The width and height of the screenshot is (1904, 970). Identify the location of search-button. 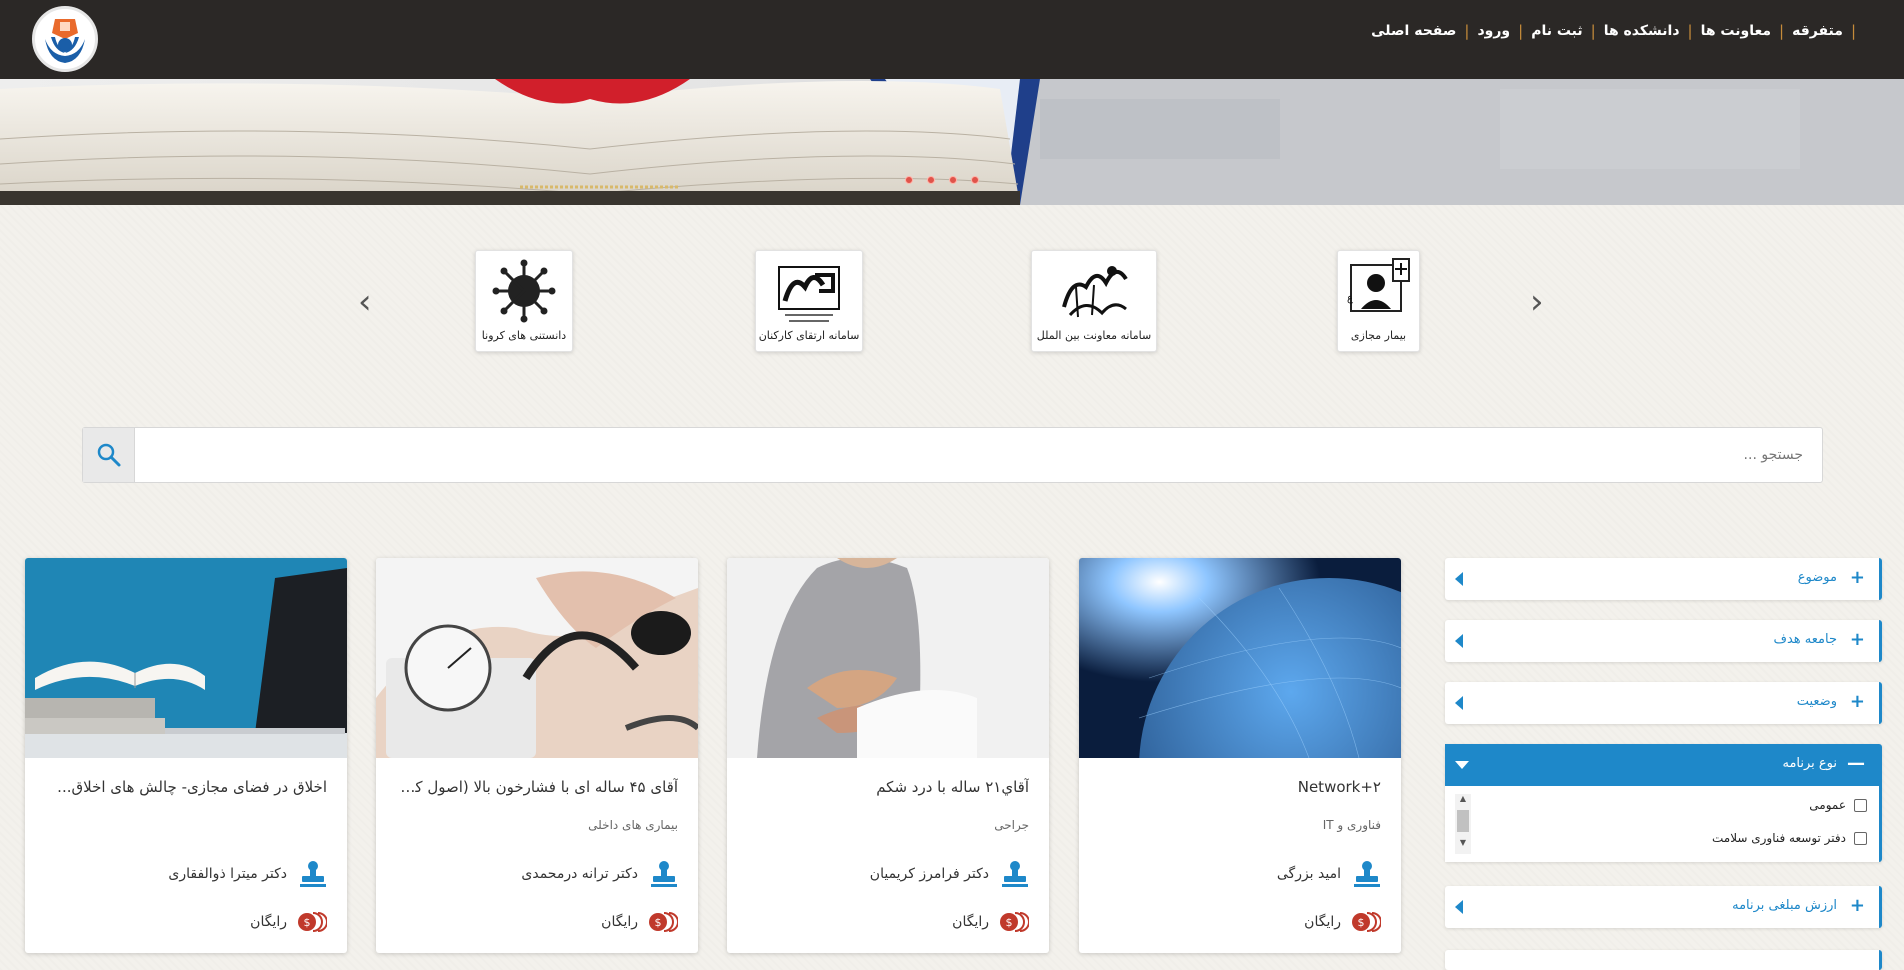
(109, 455).